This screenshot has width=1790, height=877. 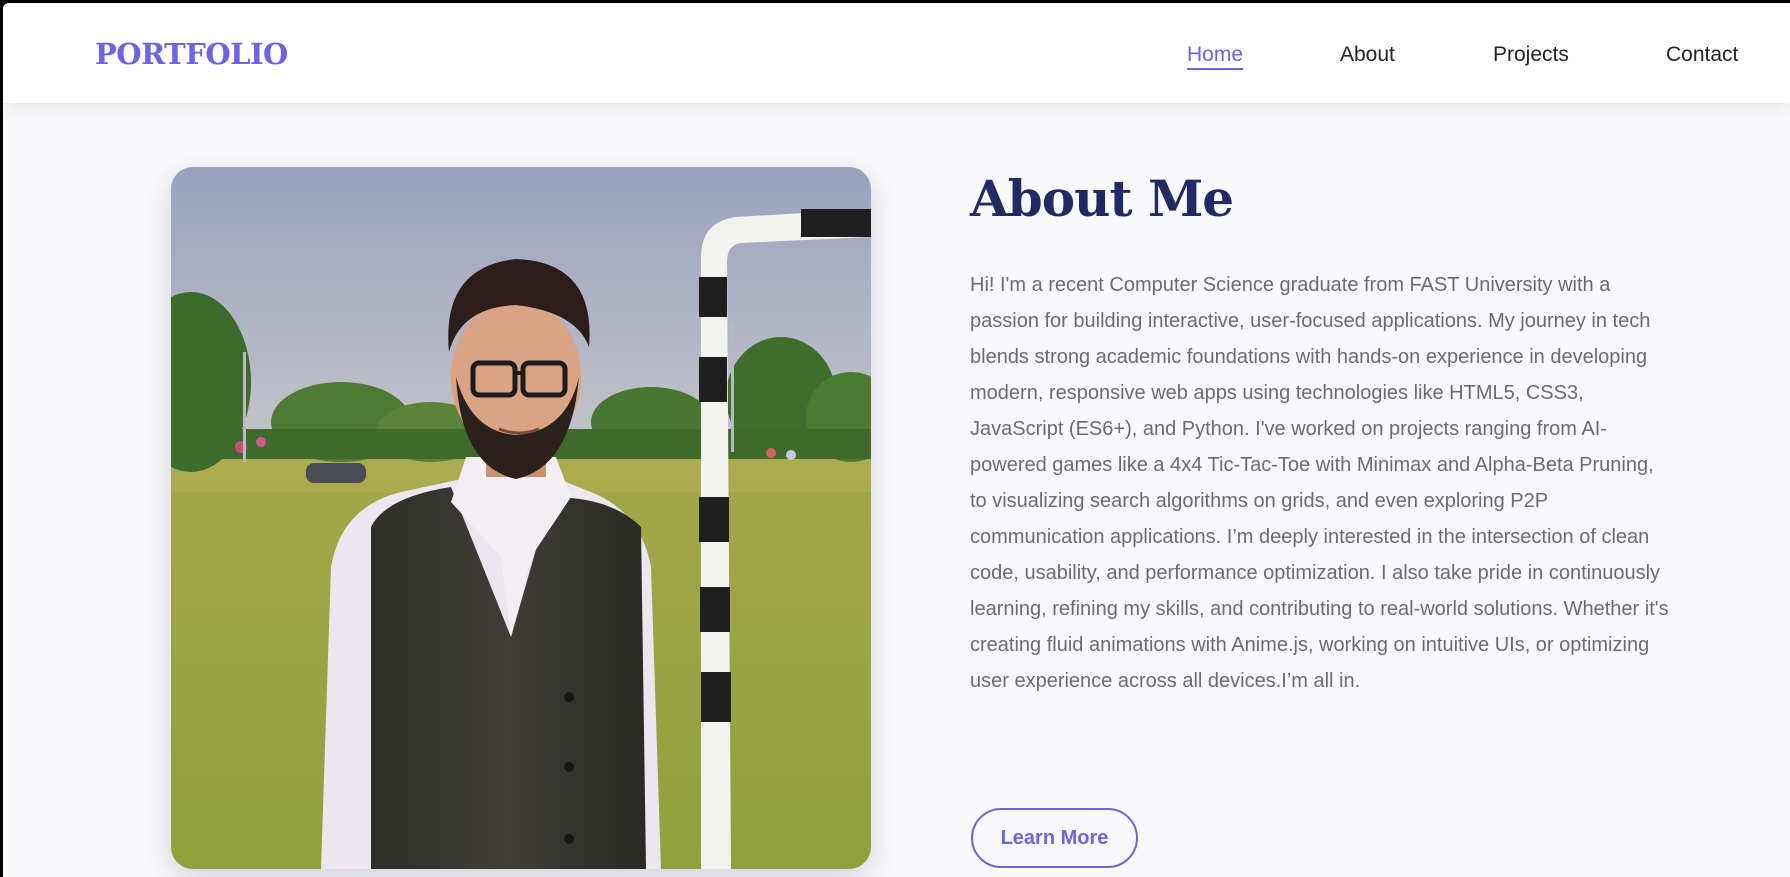 What do you see at coordinates (1102, 198) in the screenshot?
I see `about-title: About Me` at bounding box center [1102, 198].